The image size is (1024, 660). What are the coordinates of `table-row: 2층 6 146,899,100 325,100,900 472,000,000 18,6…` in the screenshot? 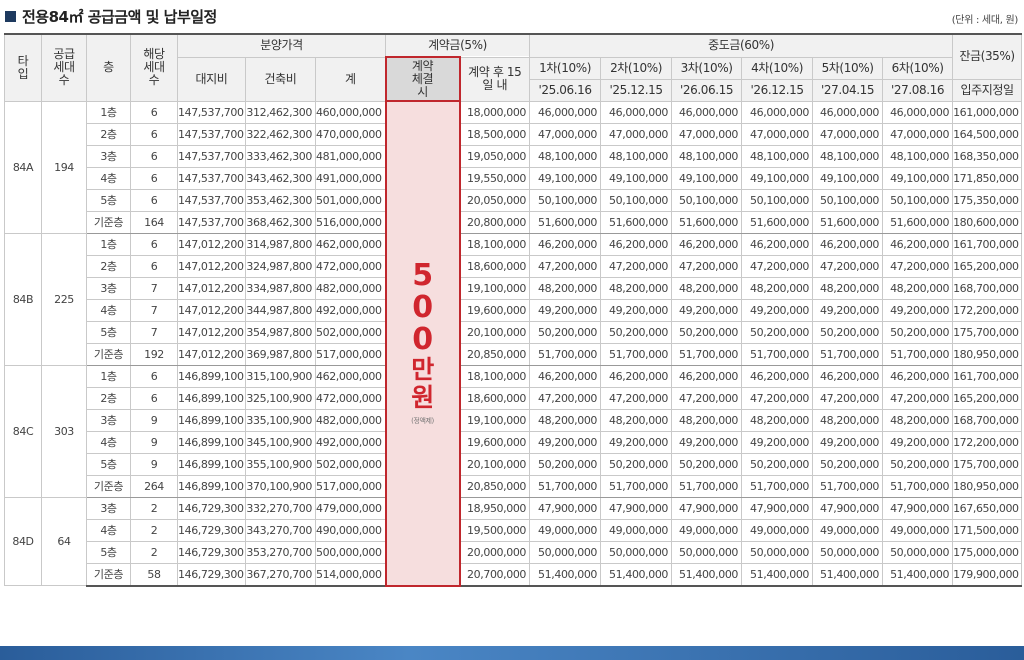 It's located at (514, 398).